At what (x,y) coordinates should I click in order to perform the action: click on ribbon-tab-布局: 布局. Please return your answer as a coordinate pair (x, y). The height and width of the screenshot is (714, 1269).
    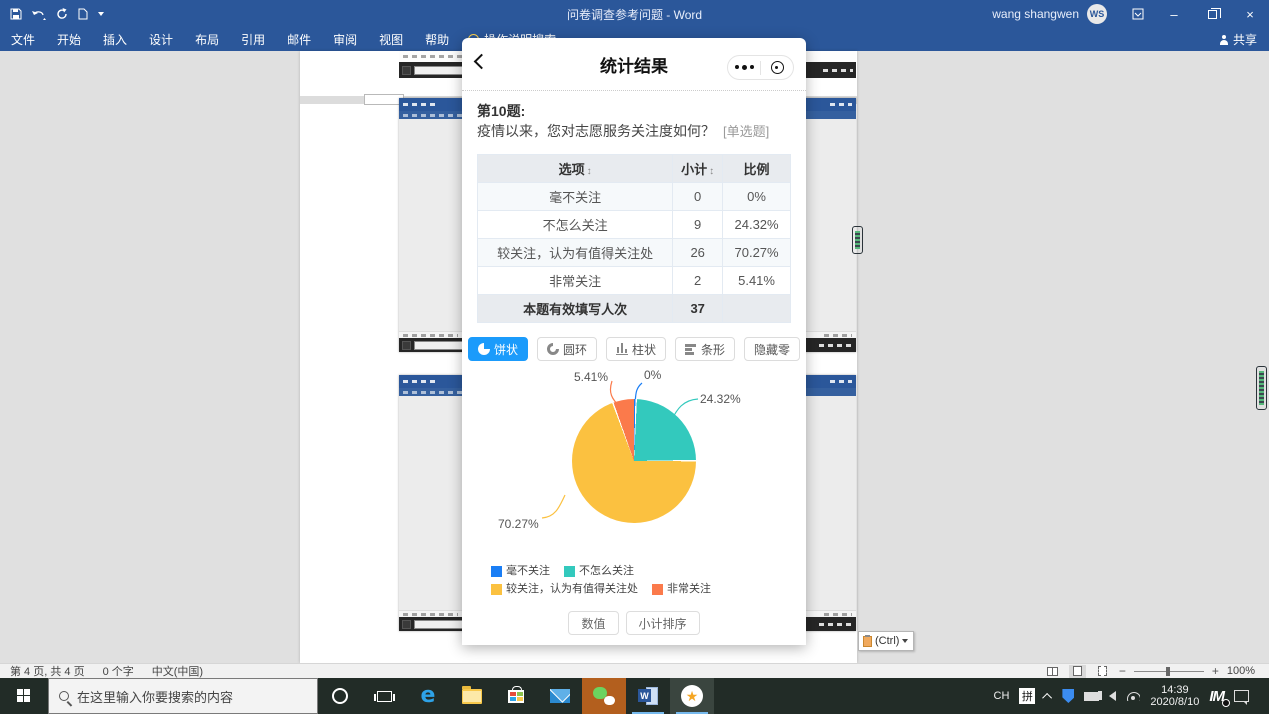
    Looking at the image, I should click on (207, 39).